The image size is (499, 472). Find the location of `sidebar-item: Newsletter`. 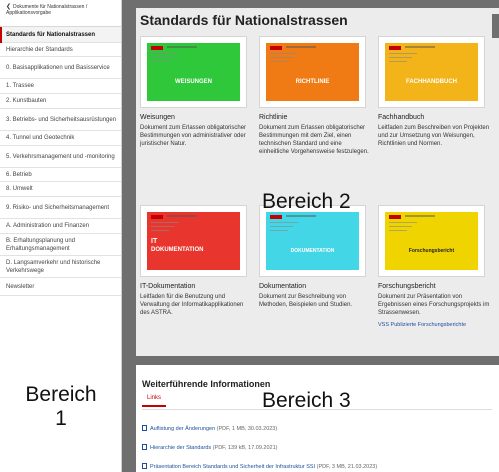

sidebar-item: Newsletter is located at coordinates (60, 287).